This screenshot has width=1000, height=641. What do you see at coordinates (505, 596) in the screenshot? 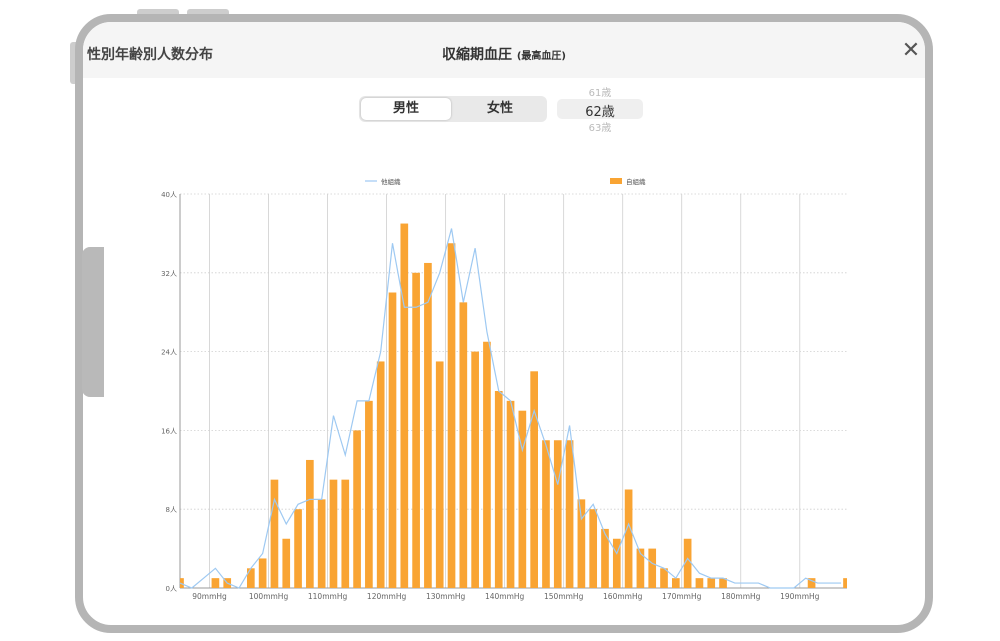
I see `x-tick-label: 140mmHg` at bounding box center [505, 596].